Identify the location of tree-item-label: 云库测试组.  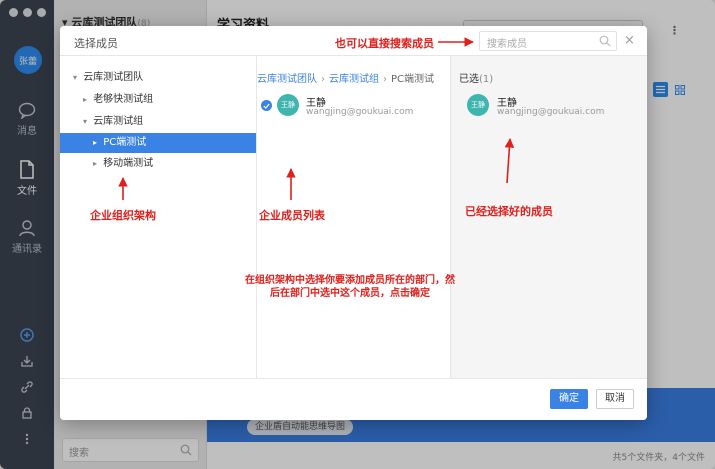
(118, 121).